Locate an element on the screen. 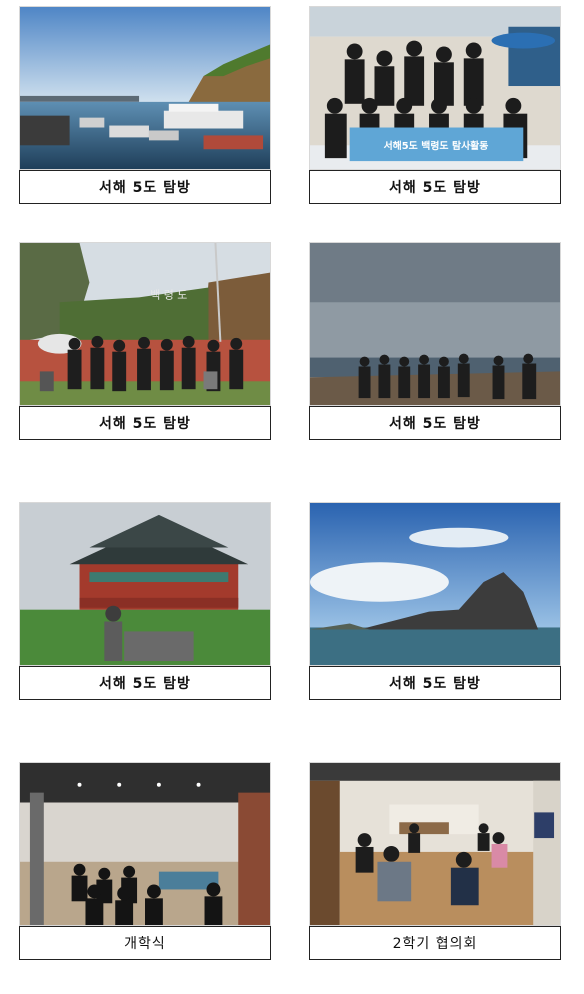  photo-caption: 2학기 협의회 is located at coordinates (435, 943).